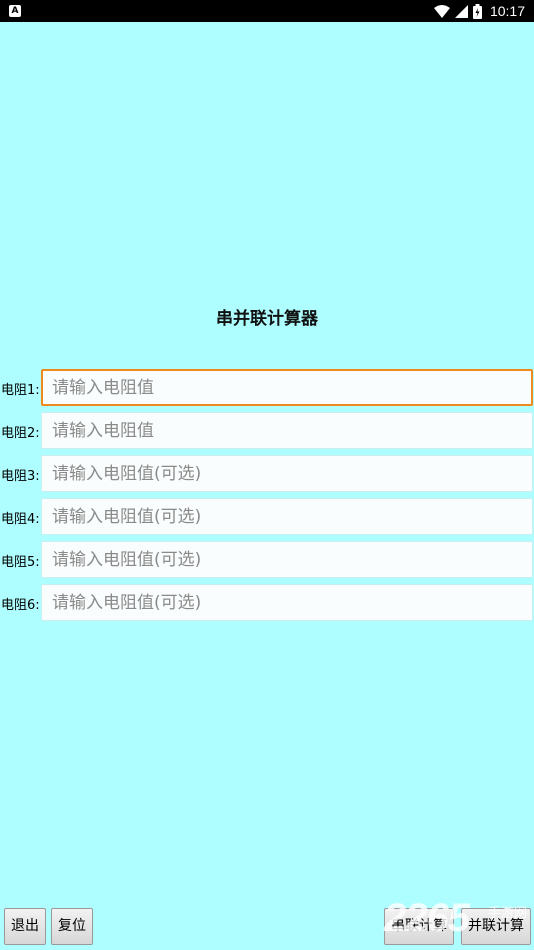 This screenshot has height=950, width=534. What do you see at coordinates (419, 926) in the screenshot?
I see `series-calc-button: 串联计算` at bounding box center [419, 926].